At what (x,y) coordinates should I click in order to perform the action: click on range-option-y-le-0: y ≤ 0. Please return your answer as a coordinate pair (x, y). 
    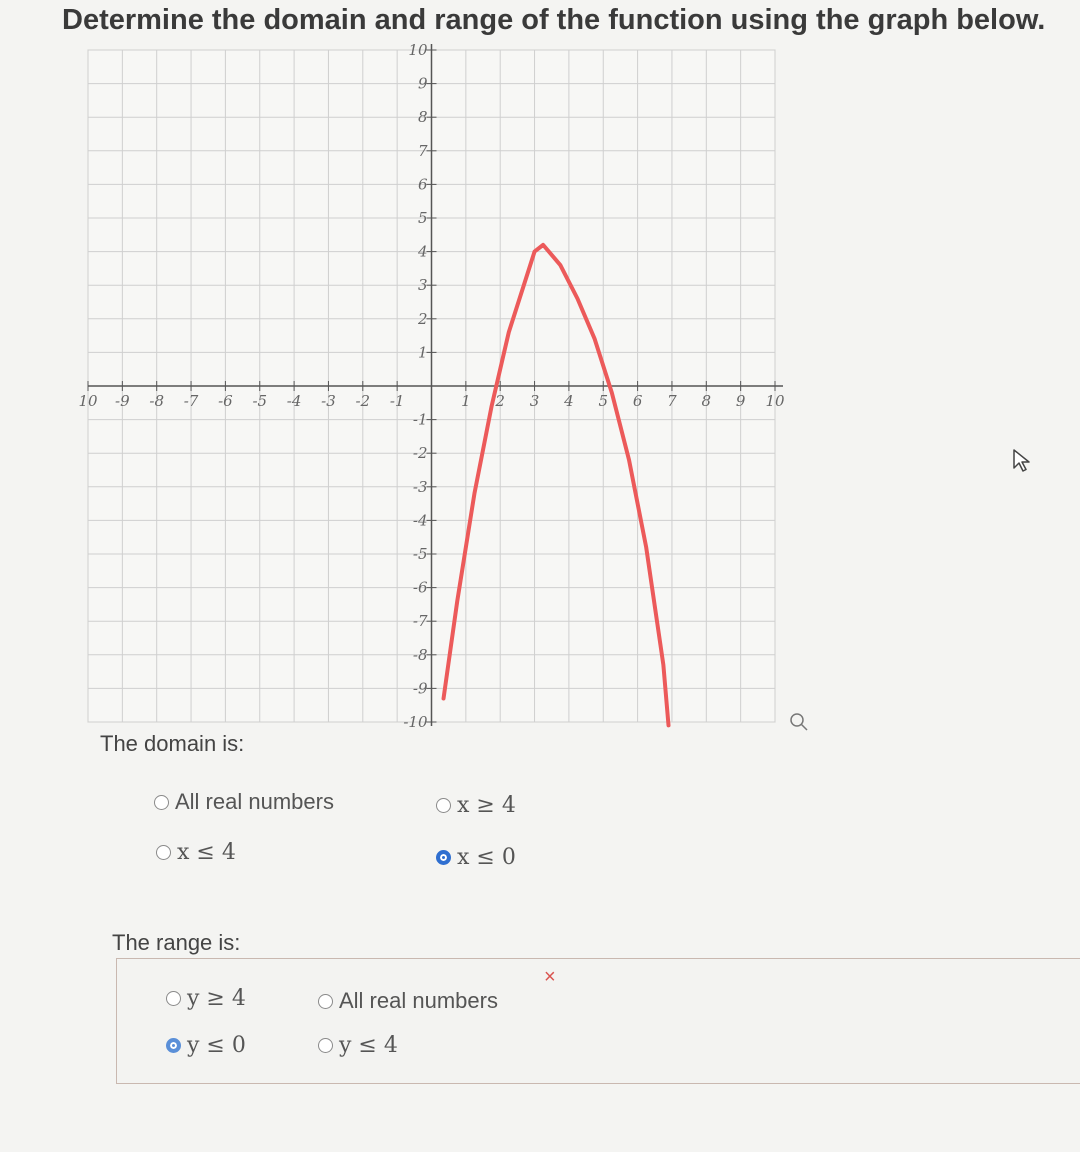
    Looking at the image, I should click on (206, 1045).